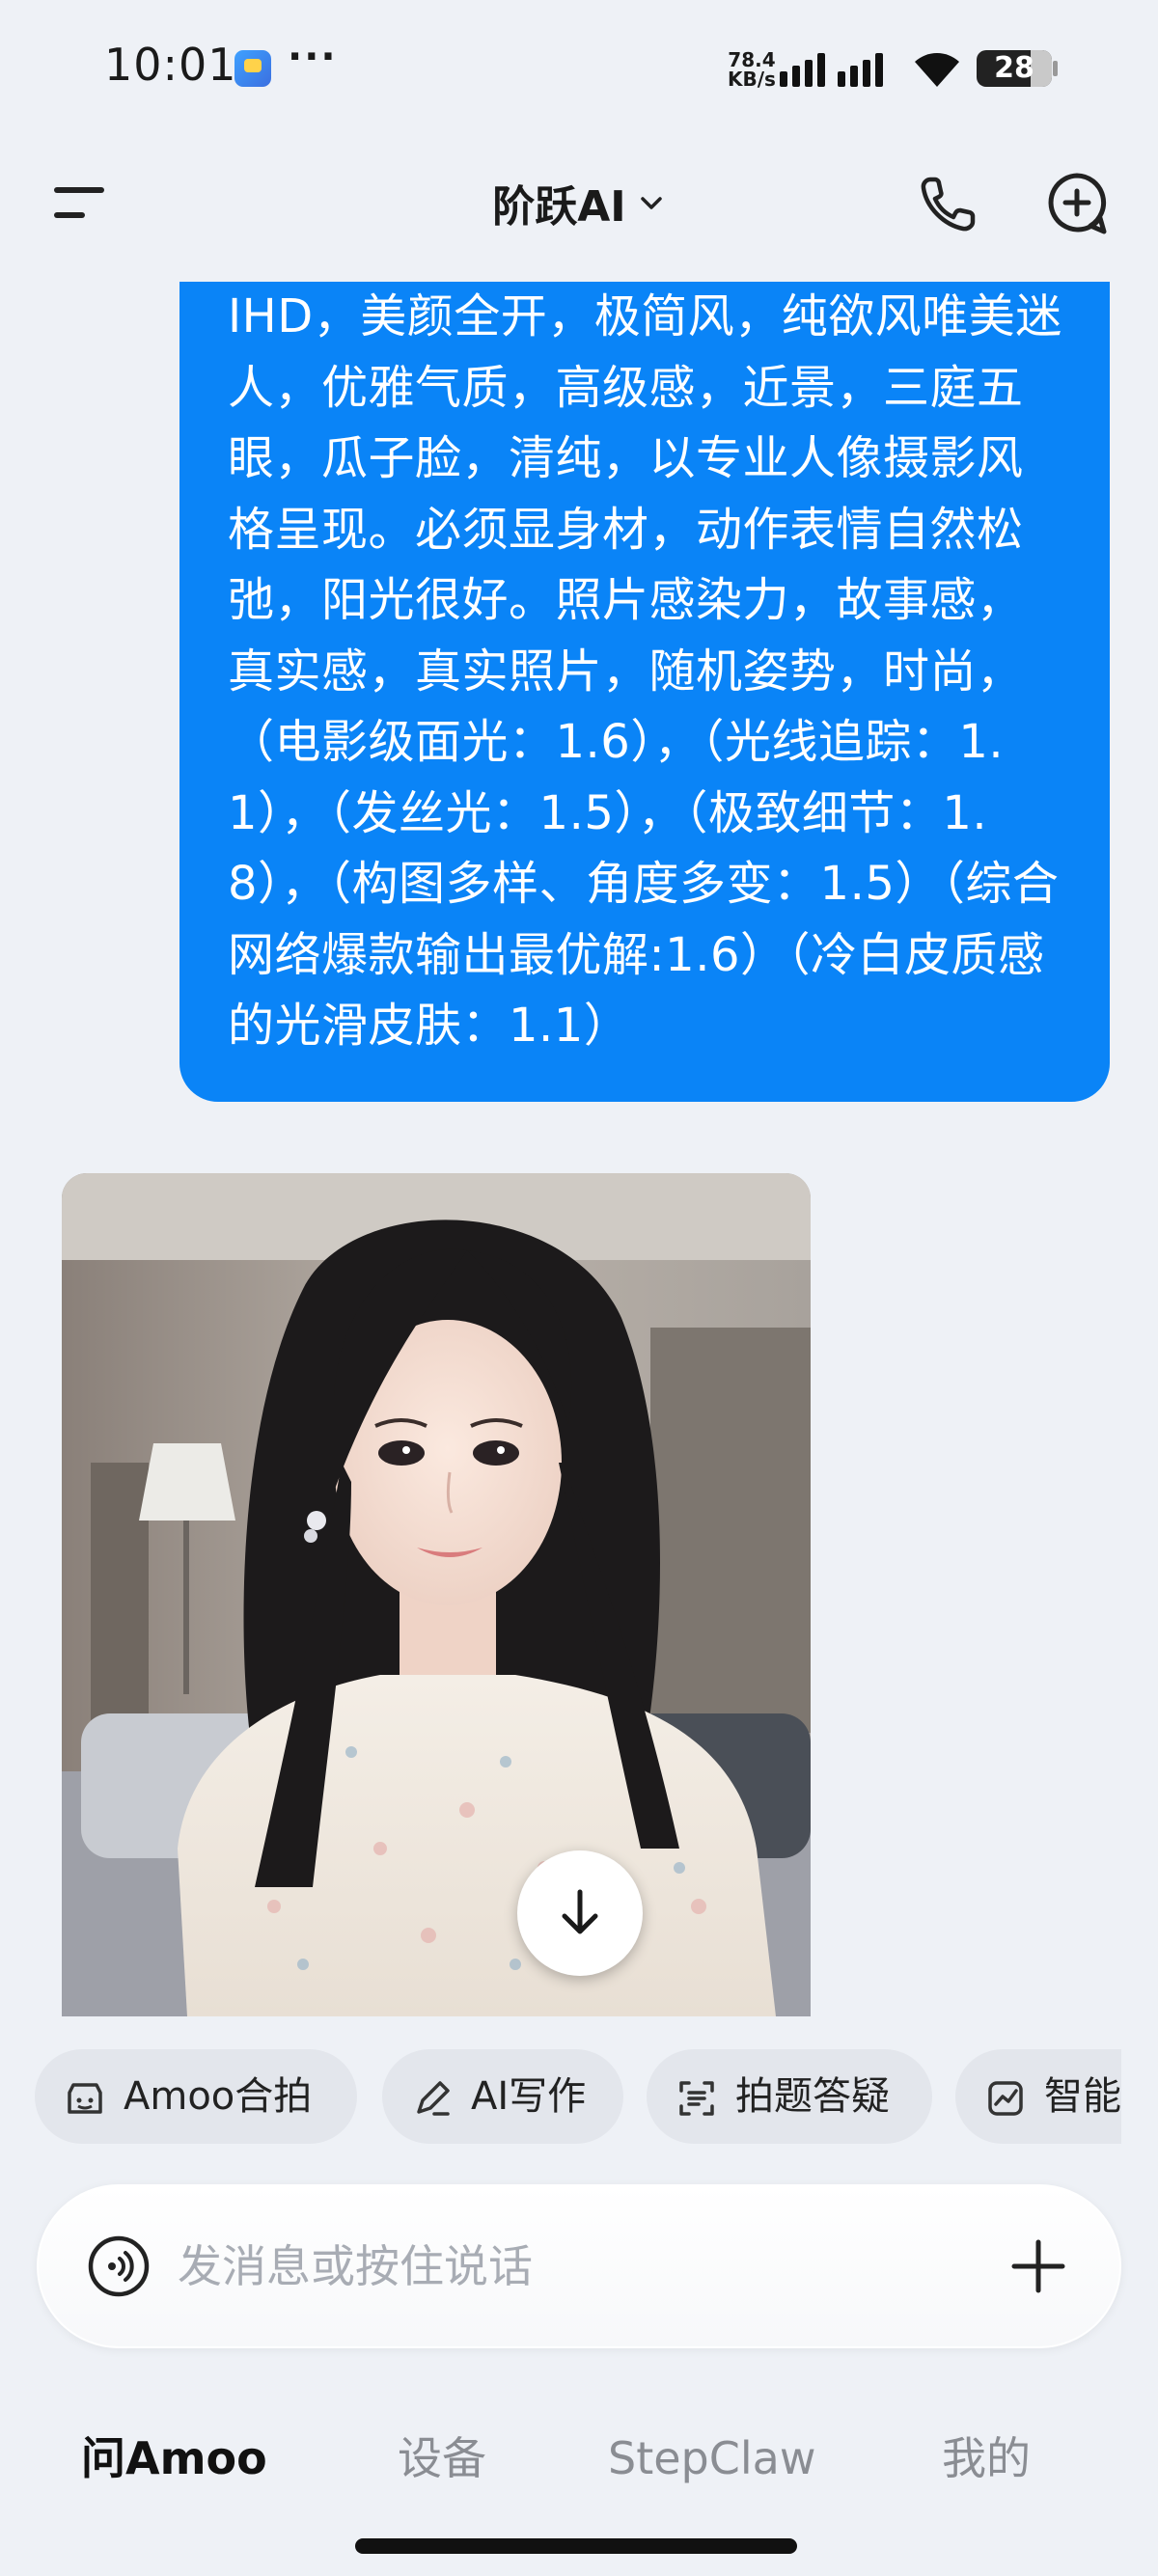 The width and height of the screenshot is (1158, 2576). Describe the element at coordinates (812, 2096) in the screenshot. I see `chip-label: 拍题答疑` at that location.